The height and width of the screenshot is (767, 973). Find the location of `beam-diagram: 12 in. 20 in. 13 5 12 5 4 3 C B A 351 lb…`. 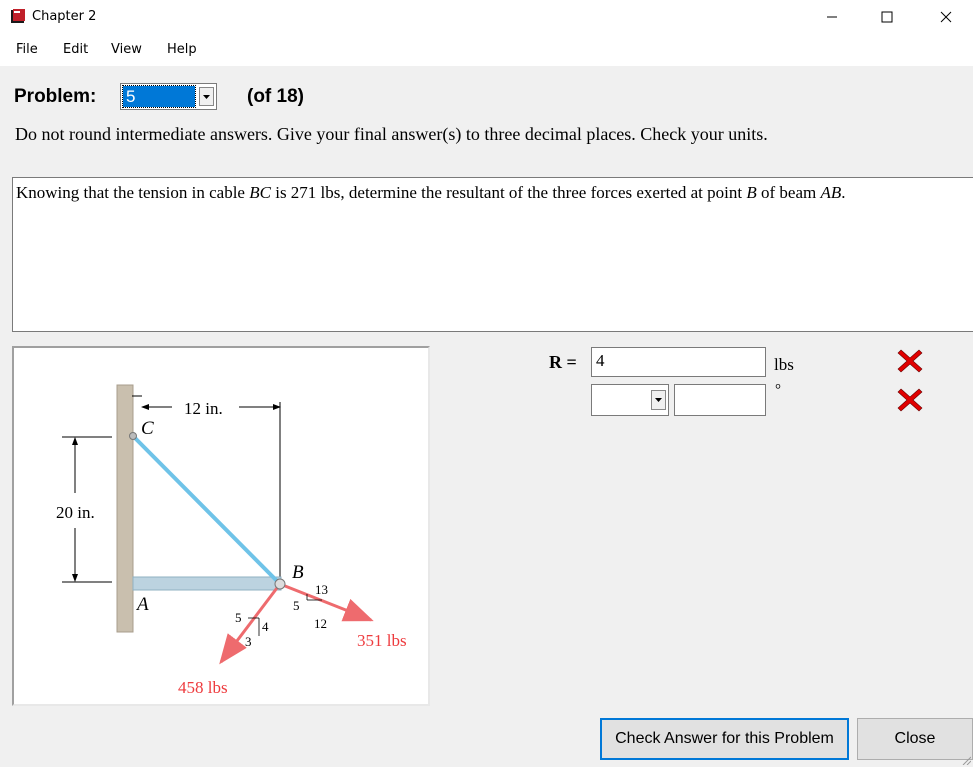

beam-diagram: 12 in. 20 in. 13 5 12 5 4 3 C B A 351 lb… is located at coordinates (231, 540).